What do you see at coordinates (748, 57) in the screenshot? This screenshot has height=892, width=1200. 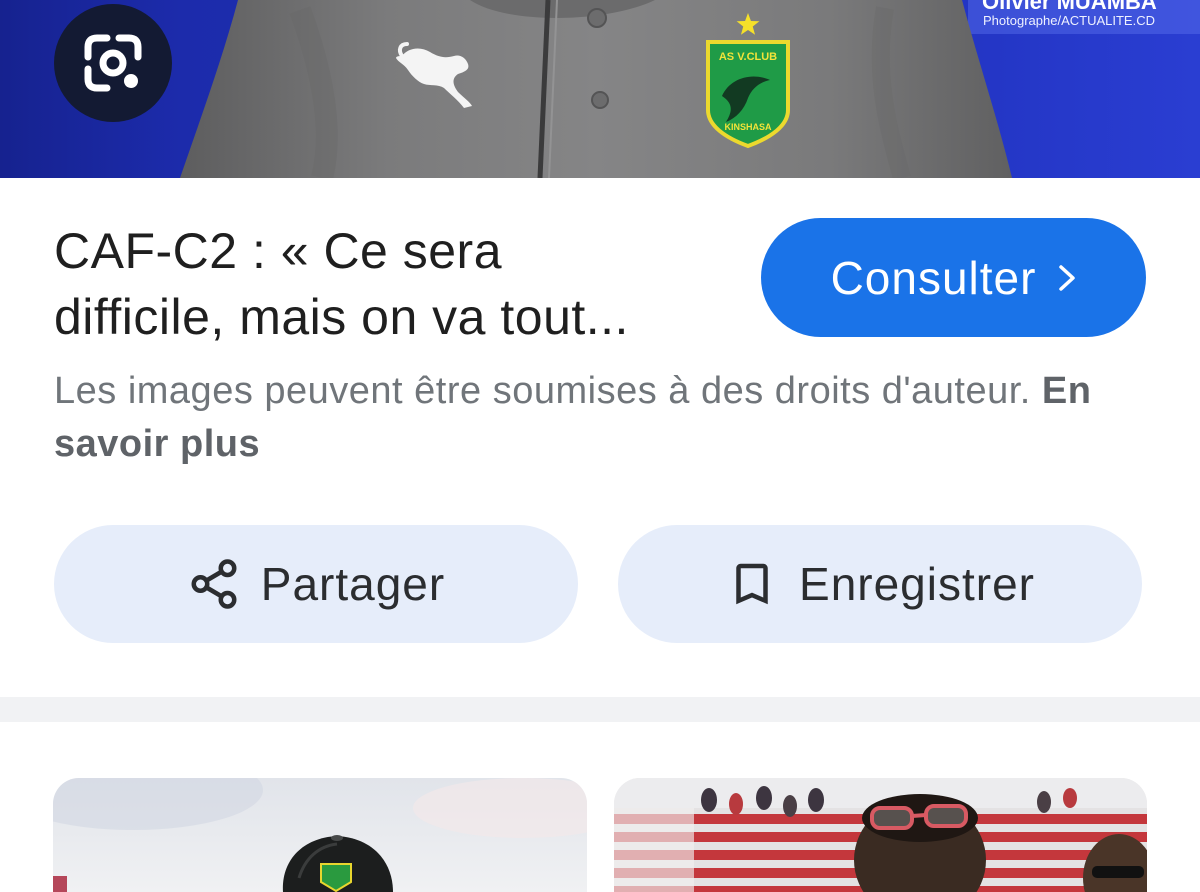 I see `club-badge-top-text: AS V.CLUB` at bounding box center [748, 57].